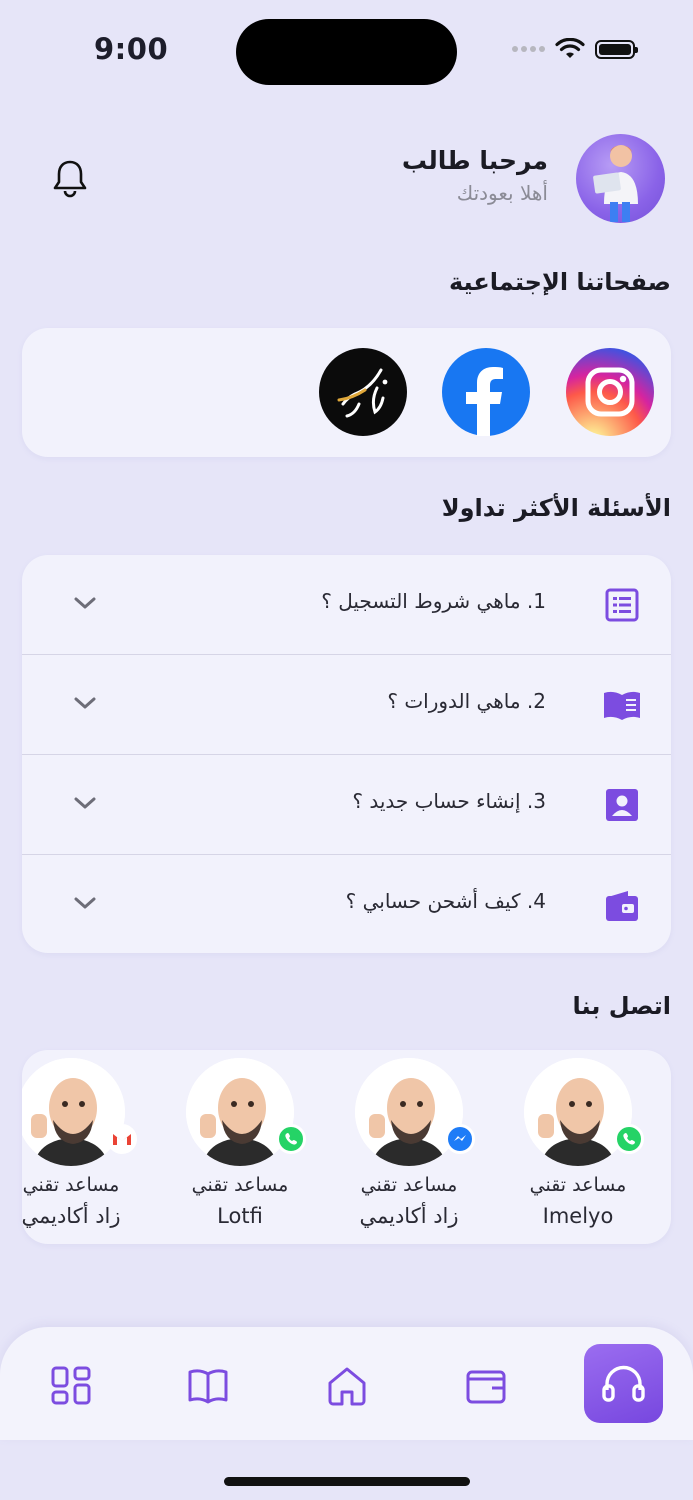  What do you see at coordinates (445, 901) in the screenshot?
I see `faq-question: 4. كيف أشحن حسابي ؟` at bounding box center [445, 901].